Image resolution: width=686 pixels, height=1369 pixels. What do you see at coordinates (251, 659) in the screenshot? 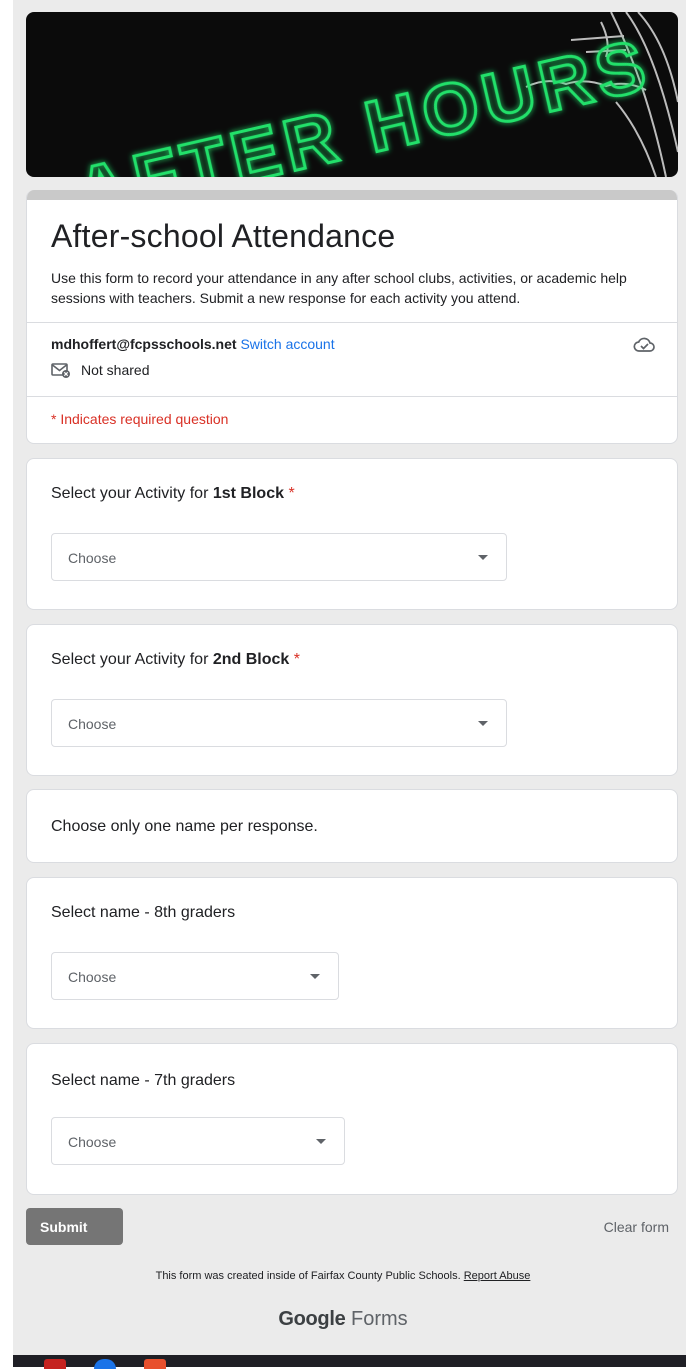
I see `question-label-bold: 2nd Block` at bounding box center [251, 659].